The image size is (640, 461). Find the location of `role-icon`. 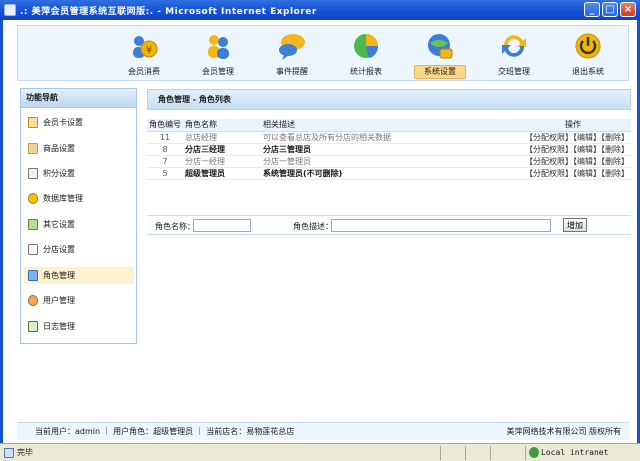

role-icon is located at coordinates (33, 275).